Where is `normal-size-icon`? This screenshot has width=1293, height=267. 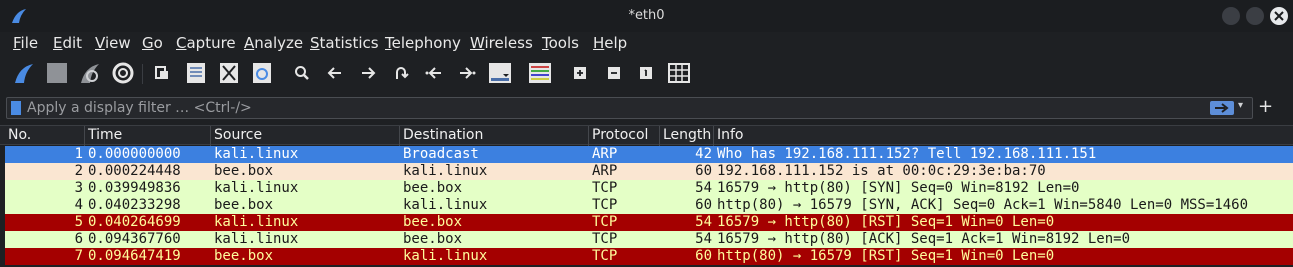
normal-size-icon is located at coordinates (646, 73).